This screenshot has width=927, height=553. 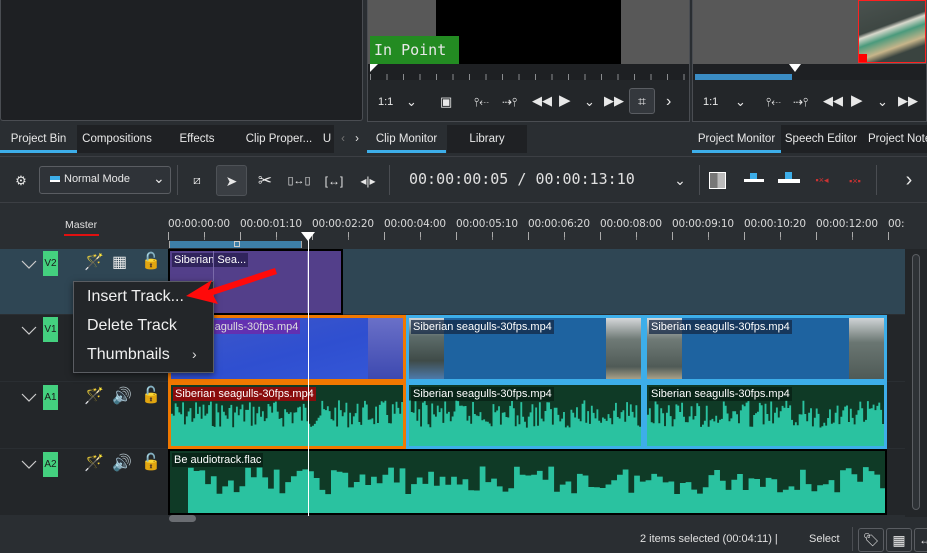 I want to click on lift-zone-icon: ▪×▪, so click(x=855, y=180).